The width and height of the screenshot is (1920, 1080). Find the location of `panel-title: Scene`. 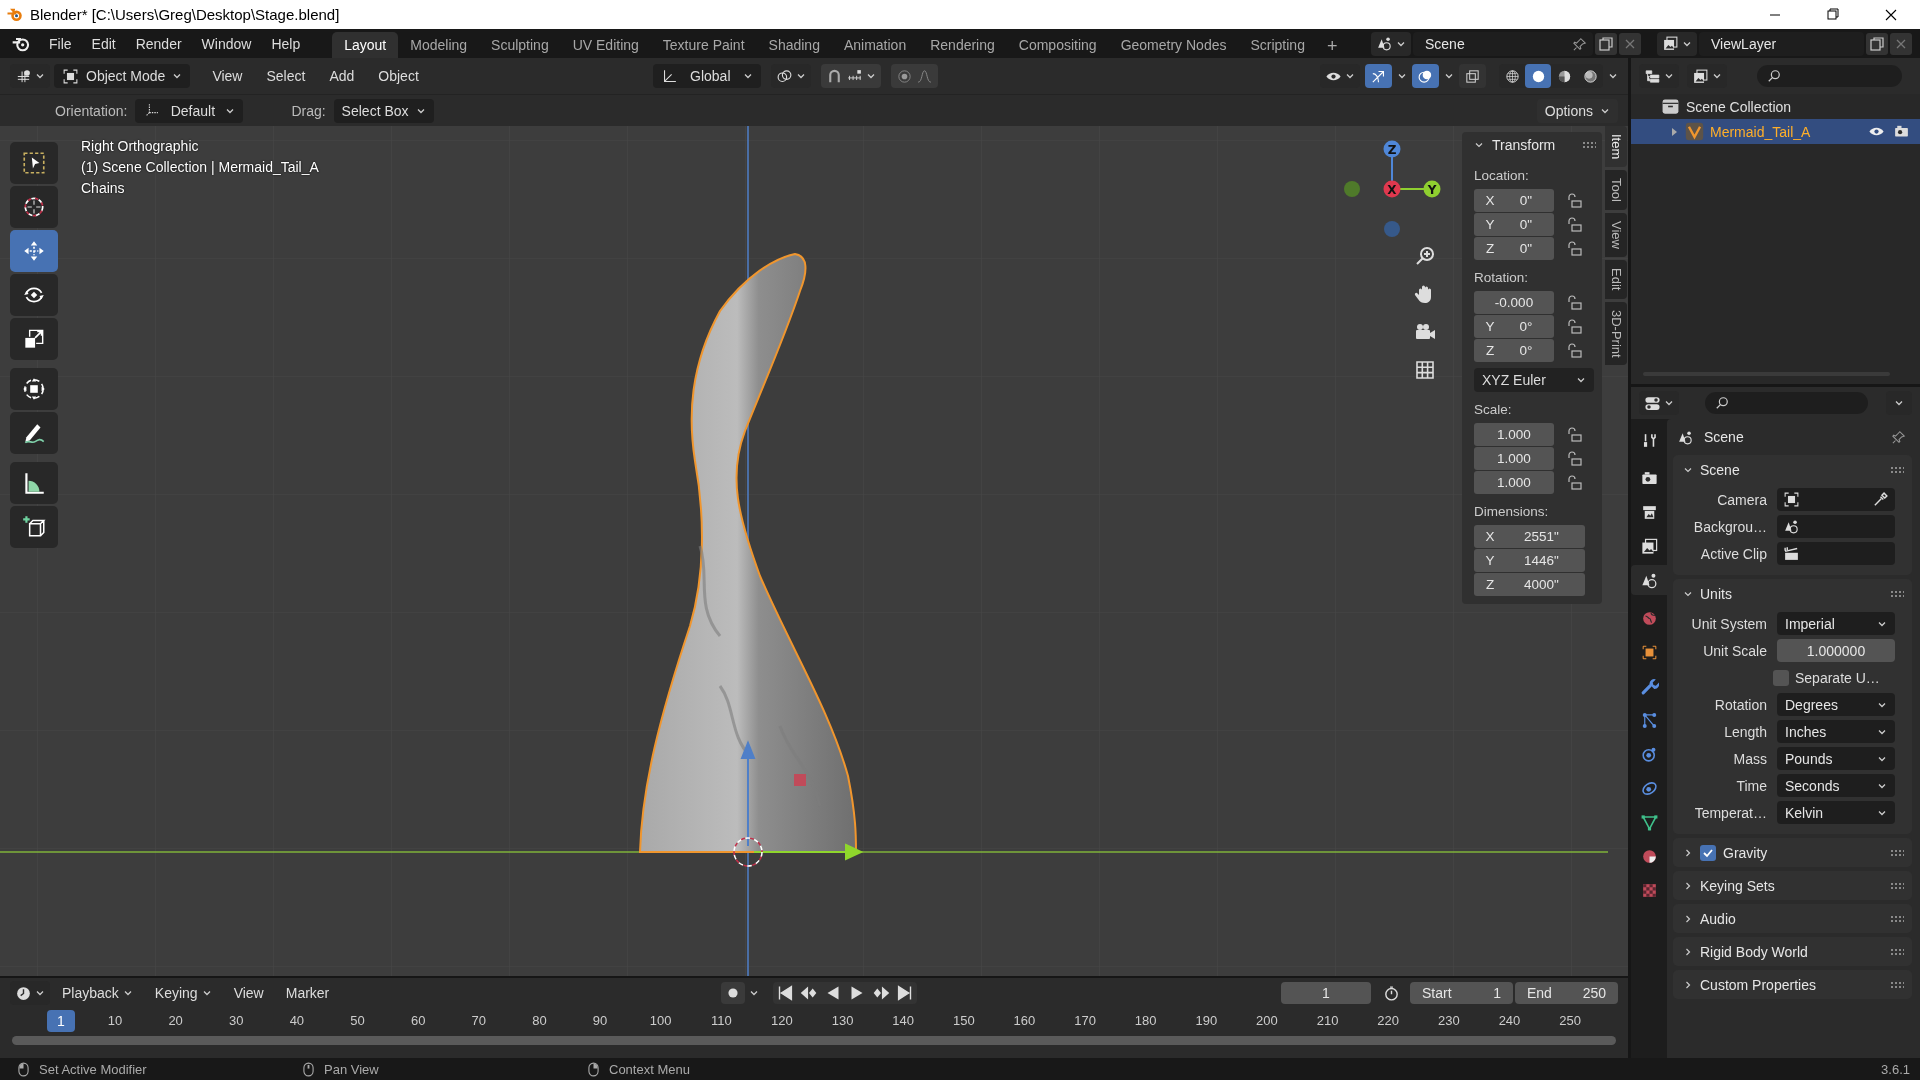

panel-title: Scene is located at coordinates (1791, 469).